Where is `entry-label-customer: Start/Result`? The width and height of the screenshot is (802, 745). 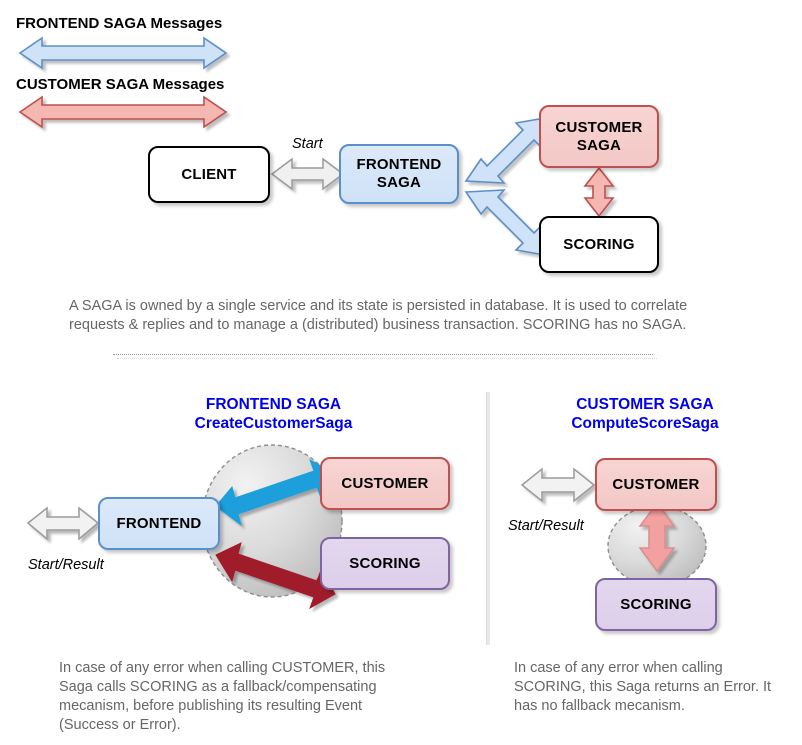 entry-label-customer: Start/Result is located at coordinates (546, 526).